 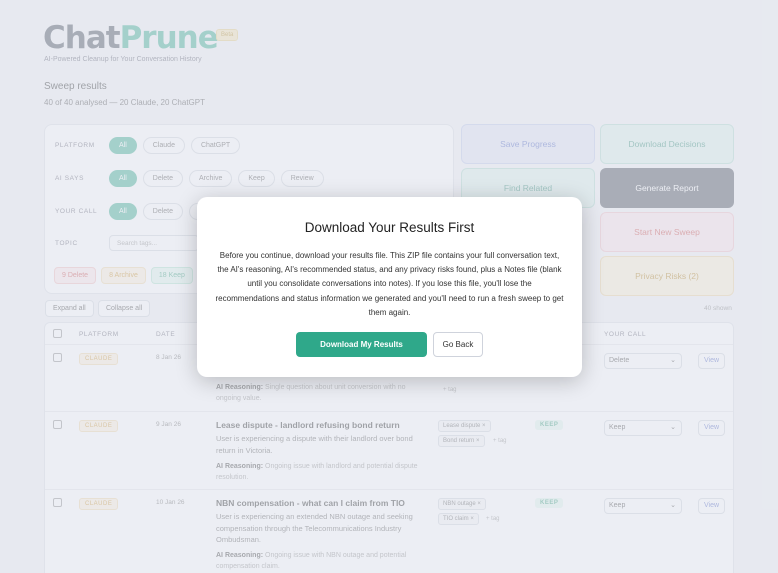 What do you see at coordinates (389, 227) in the screenshot?
I see `modal-title: Download Your Results First` at bounding box center [389, 227].